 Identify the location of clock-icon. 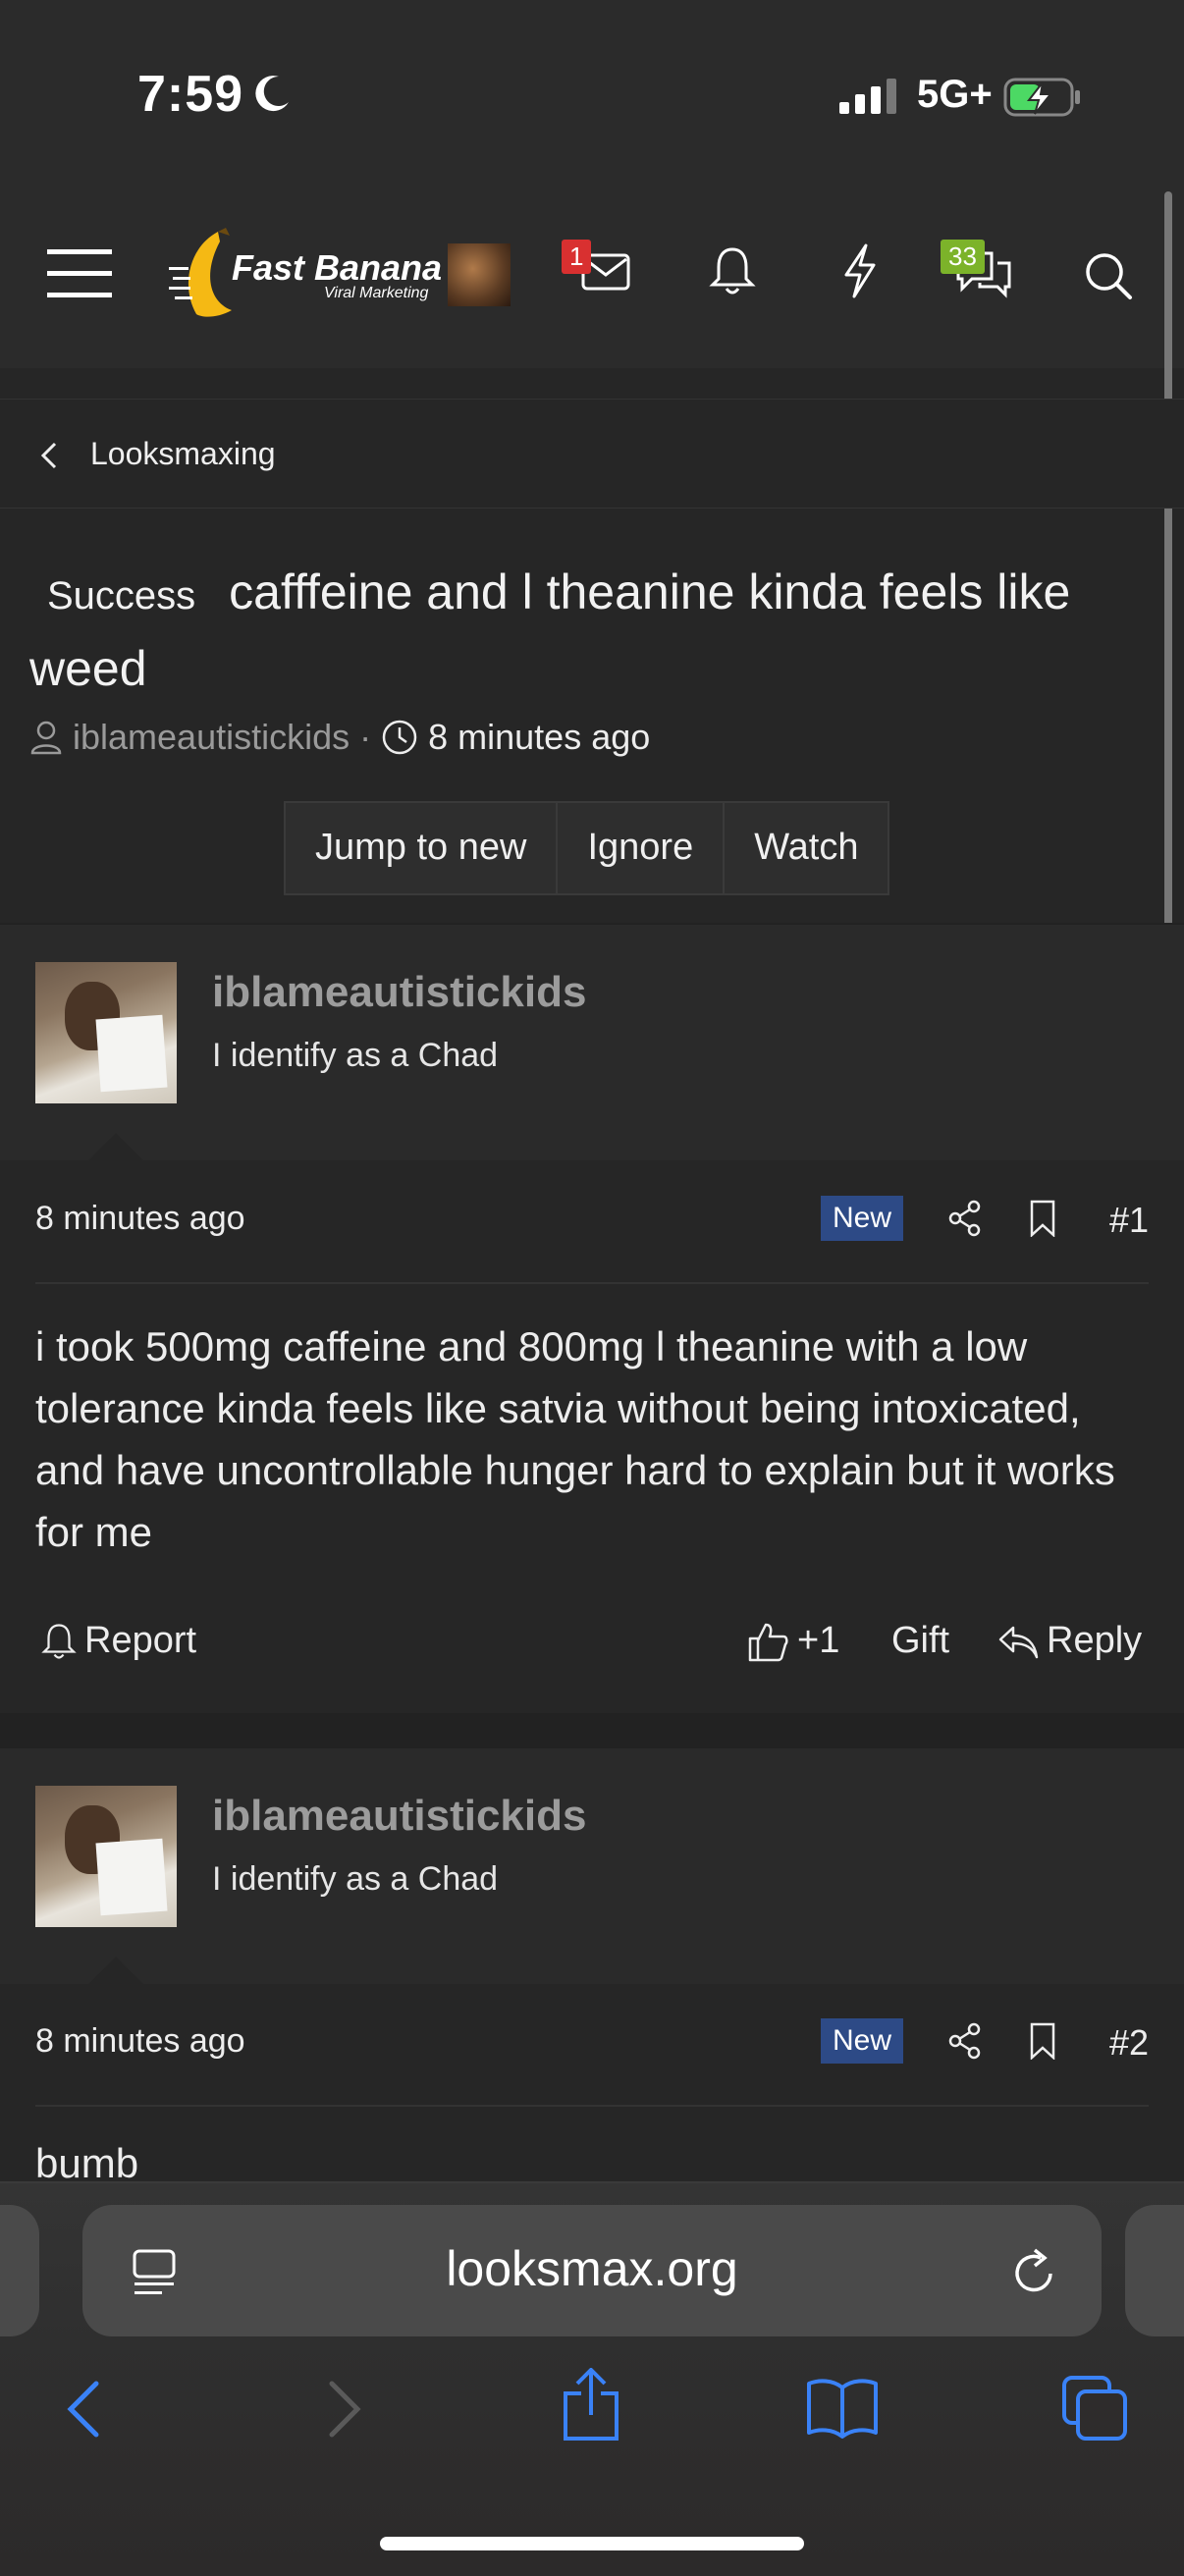
(399, 737).